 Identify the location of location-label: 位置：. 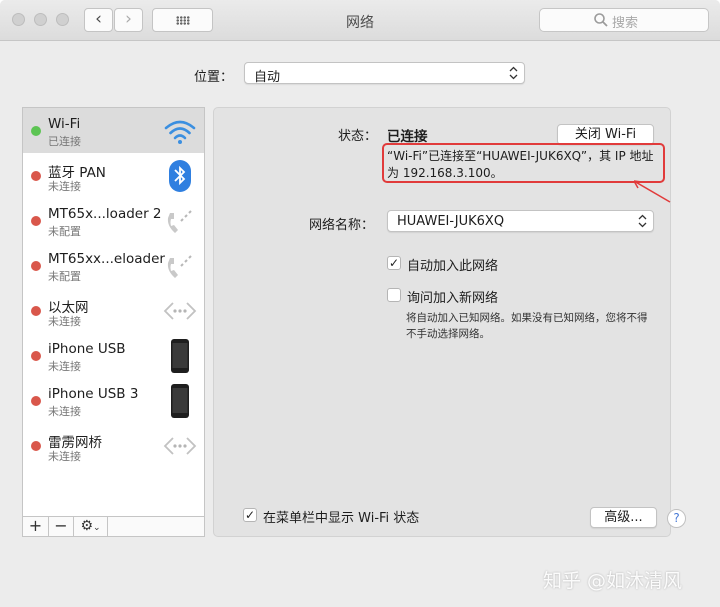
(214, 77).